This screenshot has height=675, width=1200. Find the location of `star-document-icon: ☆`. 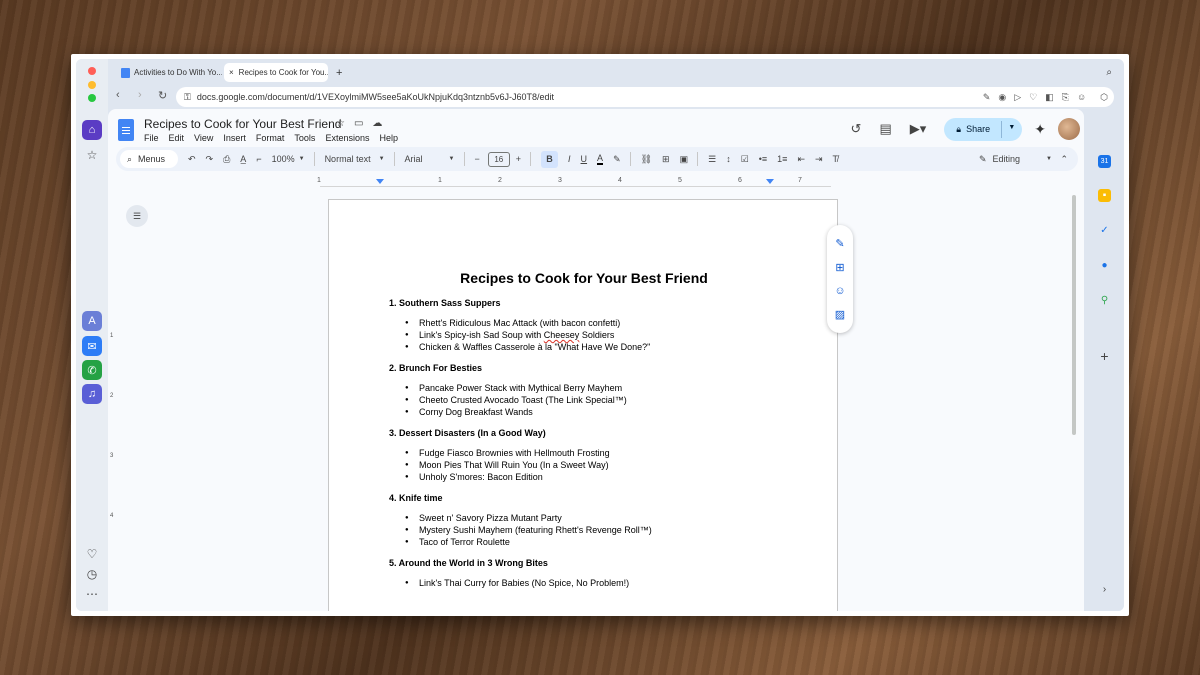

star-document-icon: ☆ is located at coordinates (340, 123).